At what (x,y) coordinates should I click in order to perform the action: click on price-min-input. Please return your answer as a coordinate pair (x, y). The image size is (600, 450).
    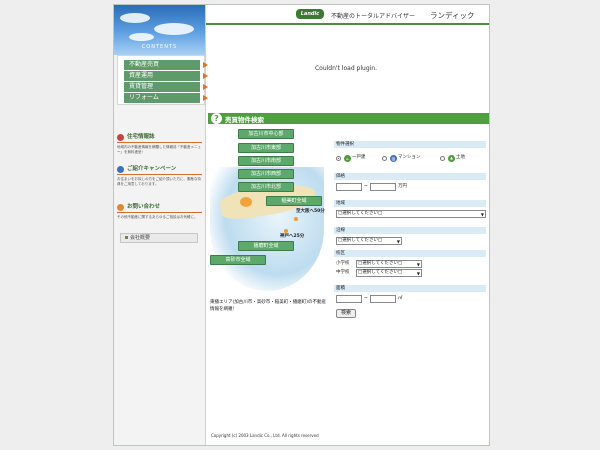
    Looking at the image, I should click on (349, 187).